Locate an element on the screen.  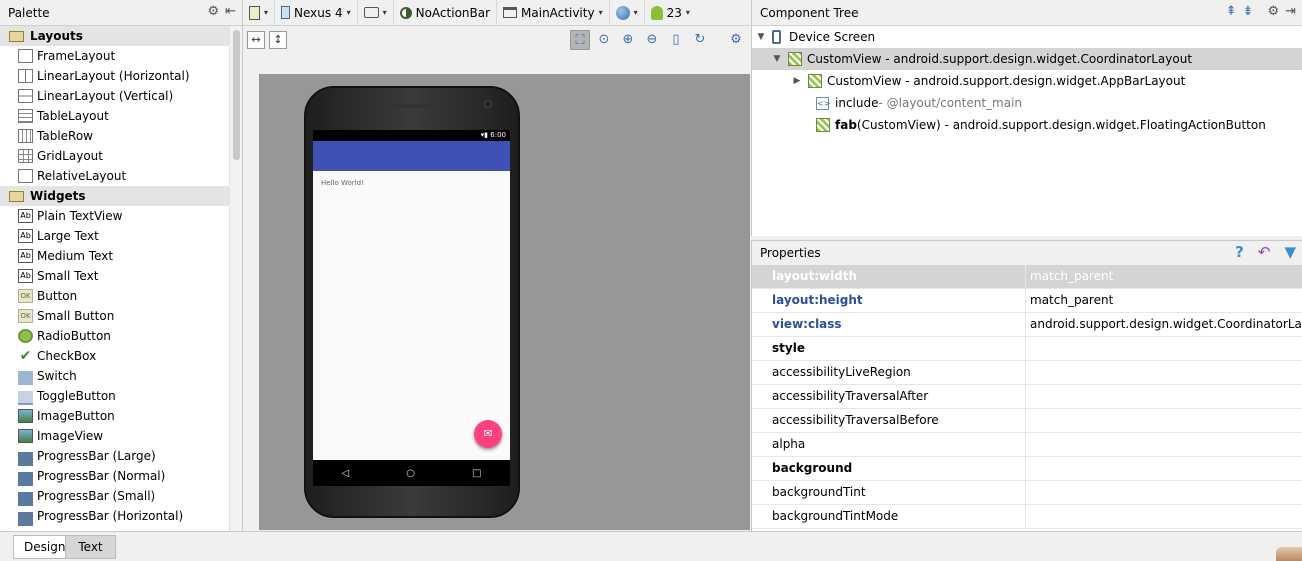
property-row: layout:width match_parent is located at coordinates (1027, 277).